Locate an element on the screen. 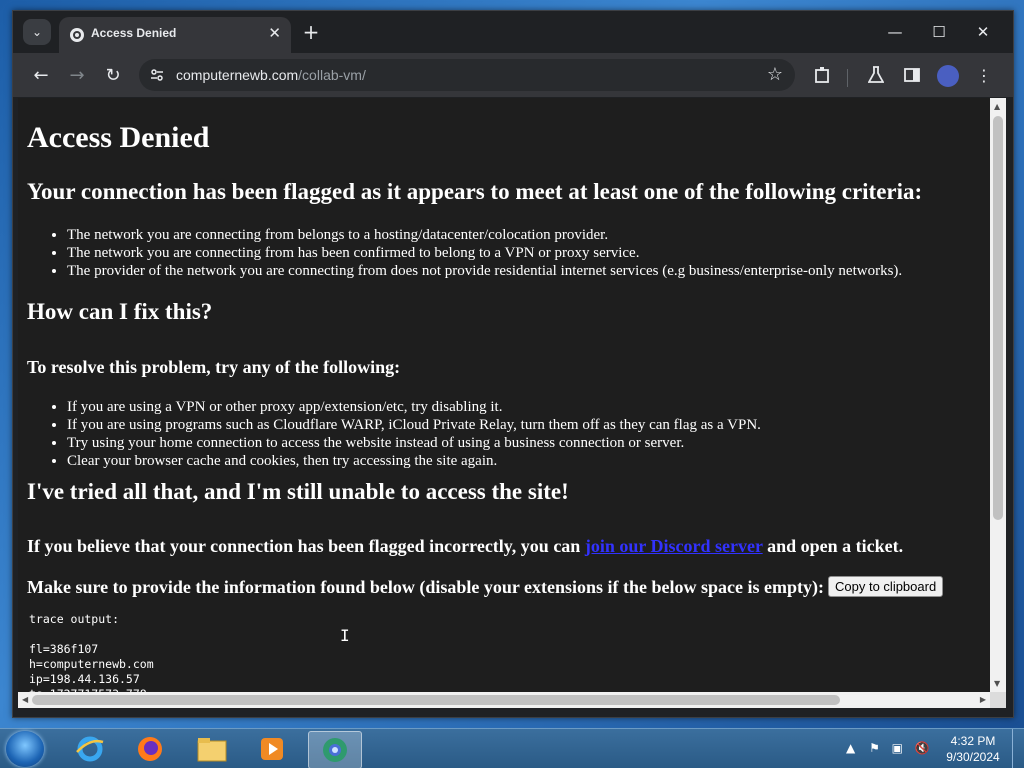 The image size is (1024, 768). discord-link: join our Discord server is located at coordinates (674, 546).